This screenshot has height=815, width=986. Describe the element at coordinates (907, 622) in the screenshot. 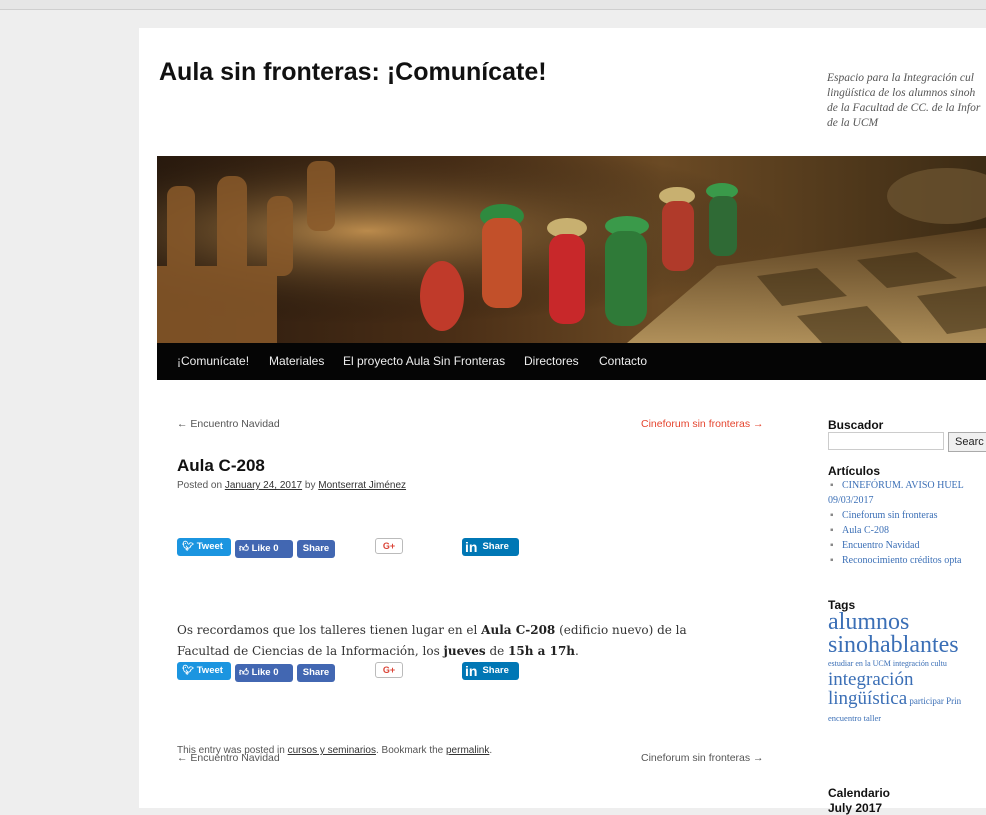

I see `tag-alumnos: alumnos` at that location.